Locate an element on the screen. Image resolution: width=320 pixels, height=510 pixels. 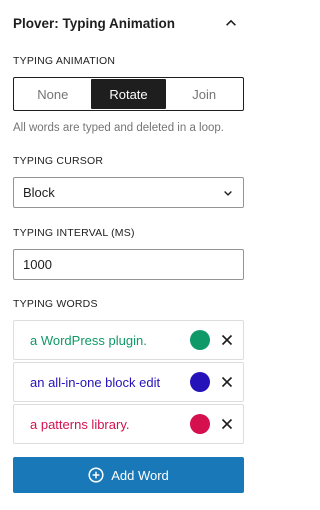
add-word-button: Add Word is located at coordinates (128, 475).